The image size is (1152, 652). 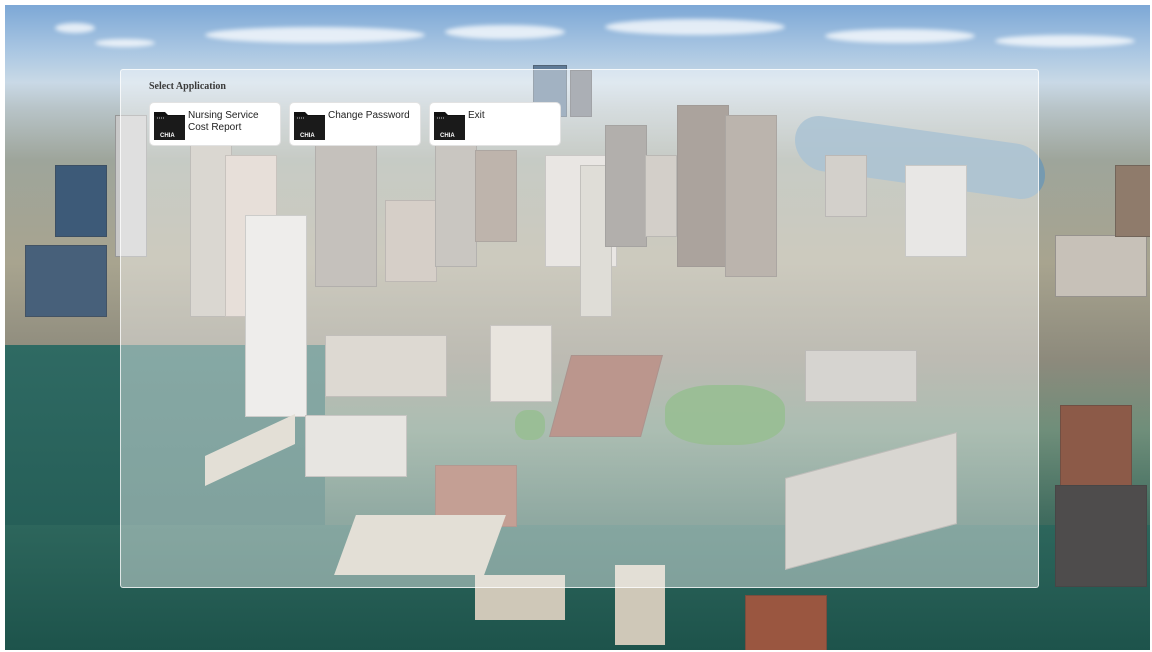 I want to click on app-label: Change Password, so click(x=369, y=115).